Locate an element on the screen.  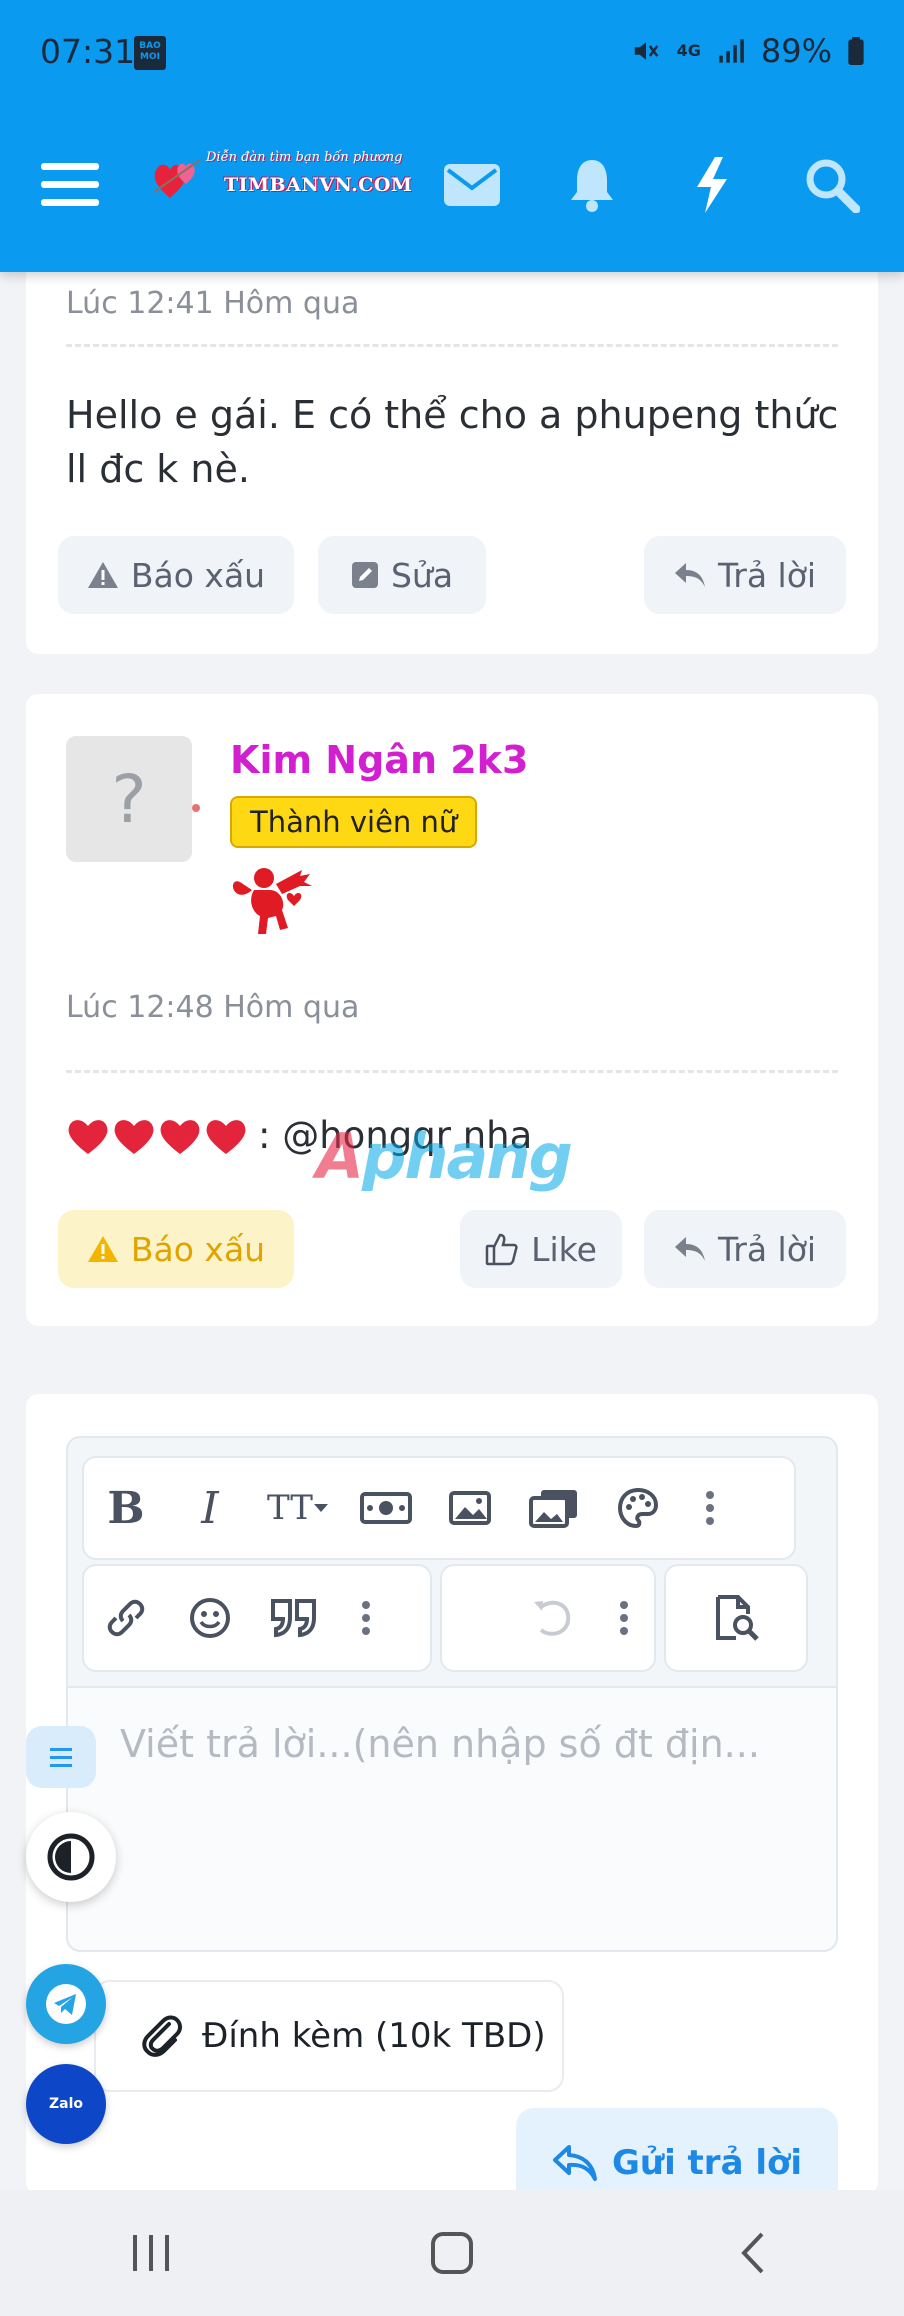
menu-button is located at coordinates (70, 185).